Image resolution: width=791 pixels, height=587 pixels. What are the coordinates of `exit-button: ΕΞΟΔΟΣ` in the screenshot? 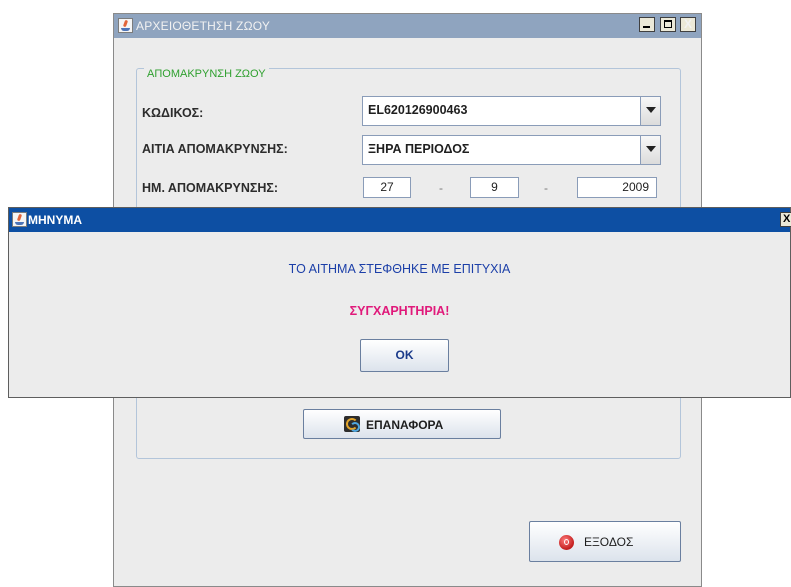 It's located at (605, 541).